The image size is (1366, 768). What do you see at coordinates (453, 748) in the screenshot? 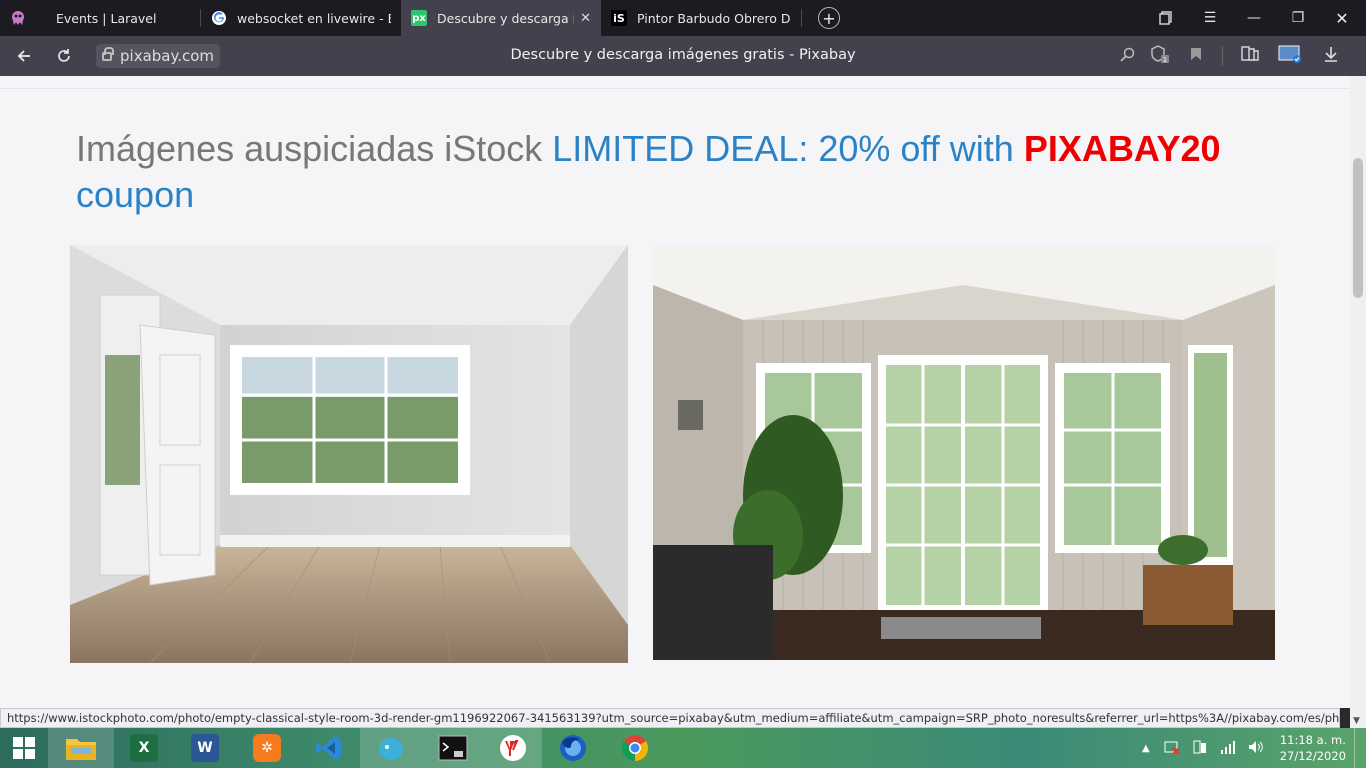
I see `terminal-icon` at bounding box center [453, 748].